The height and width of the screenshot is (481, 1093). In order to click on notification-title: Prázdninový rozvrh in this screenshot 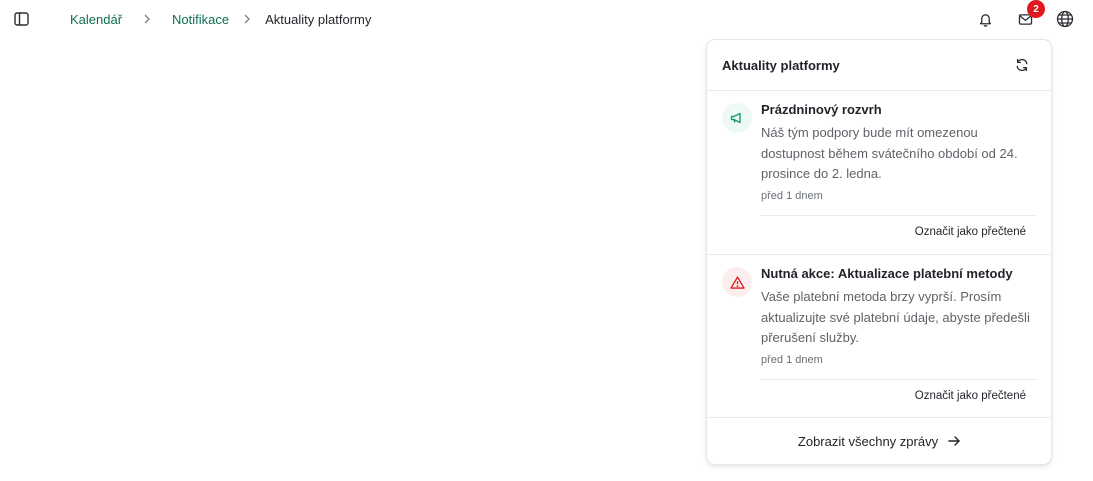, I will do `click(821, 109)`.